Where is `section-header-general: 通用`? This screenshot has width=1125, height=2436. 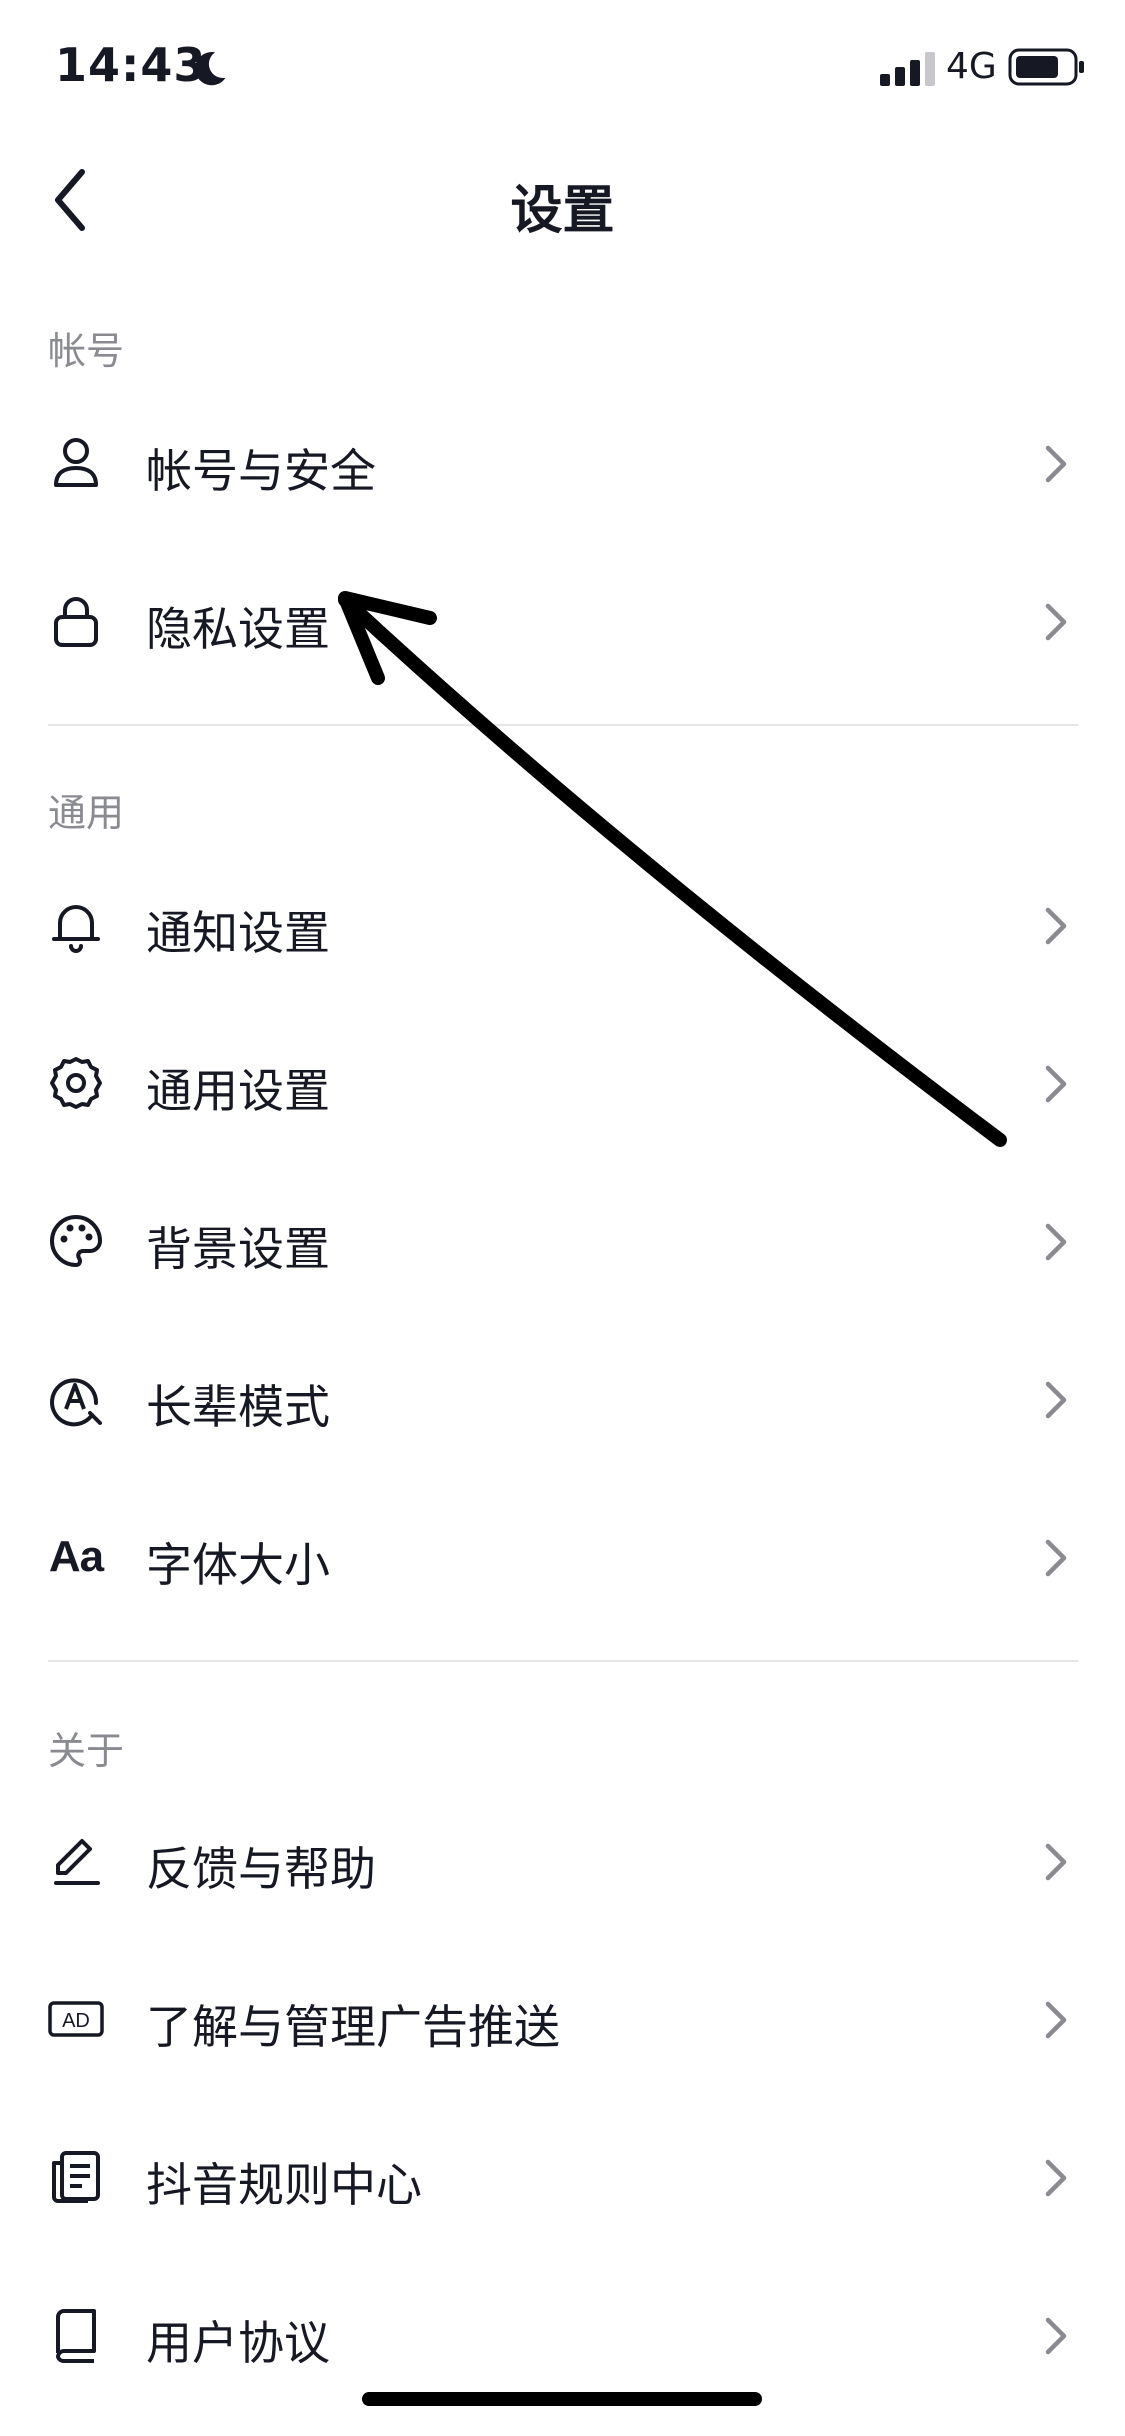
section-header-general: 通用 is located at coordinates (86, 813).